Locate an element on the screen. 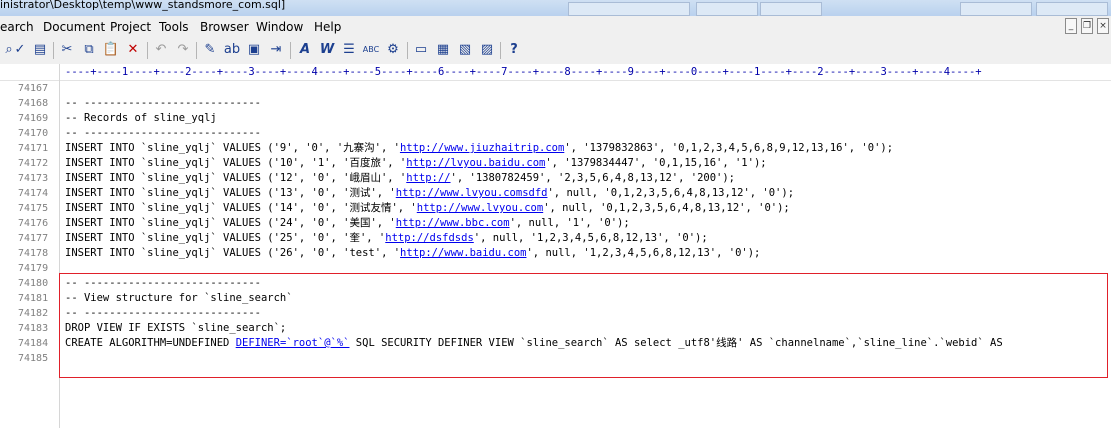  code-link: http://lvyou.baidu.com is located at coordinates (475, 163).